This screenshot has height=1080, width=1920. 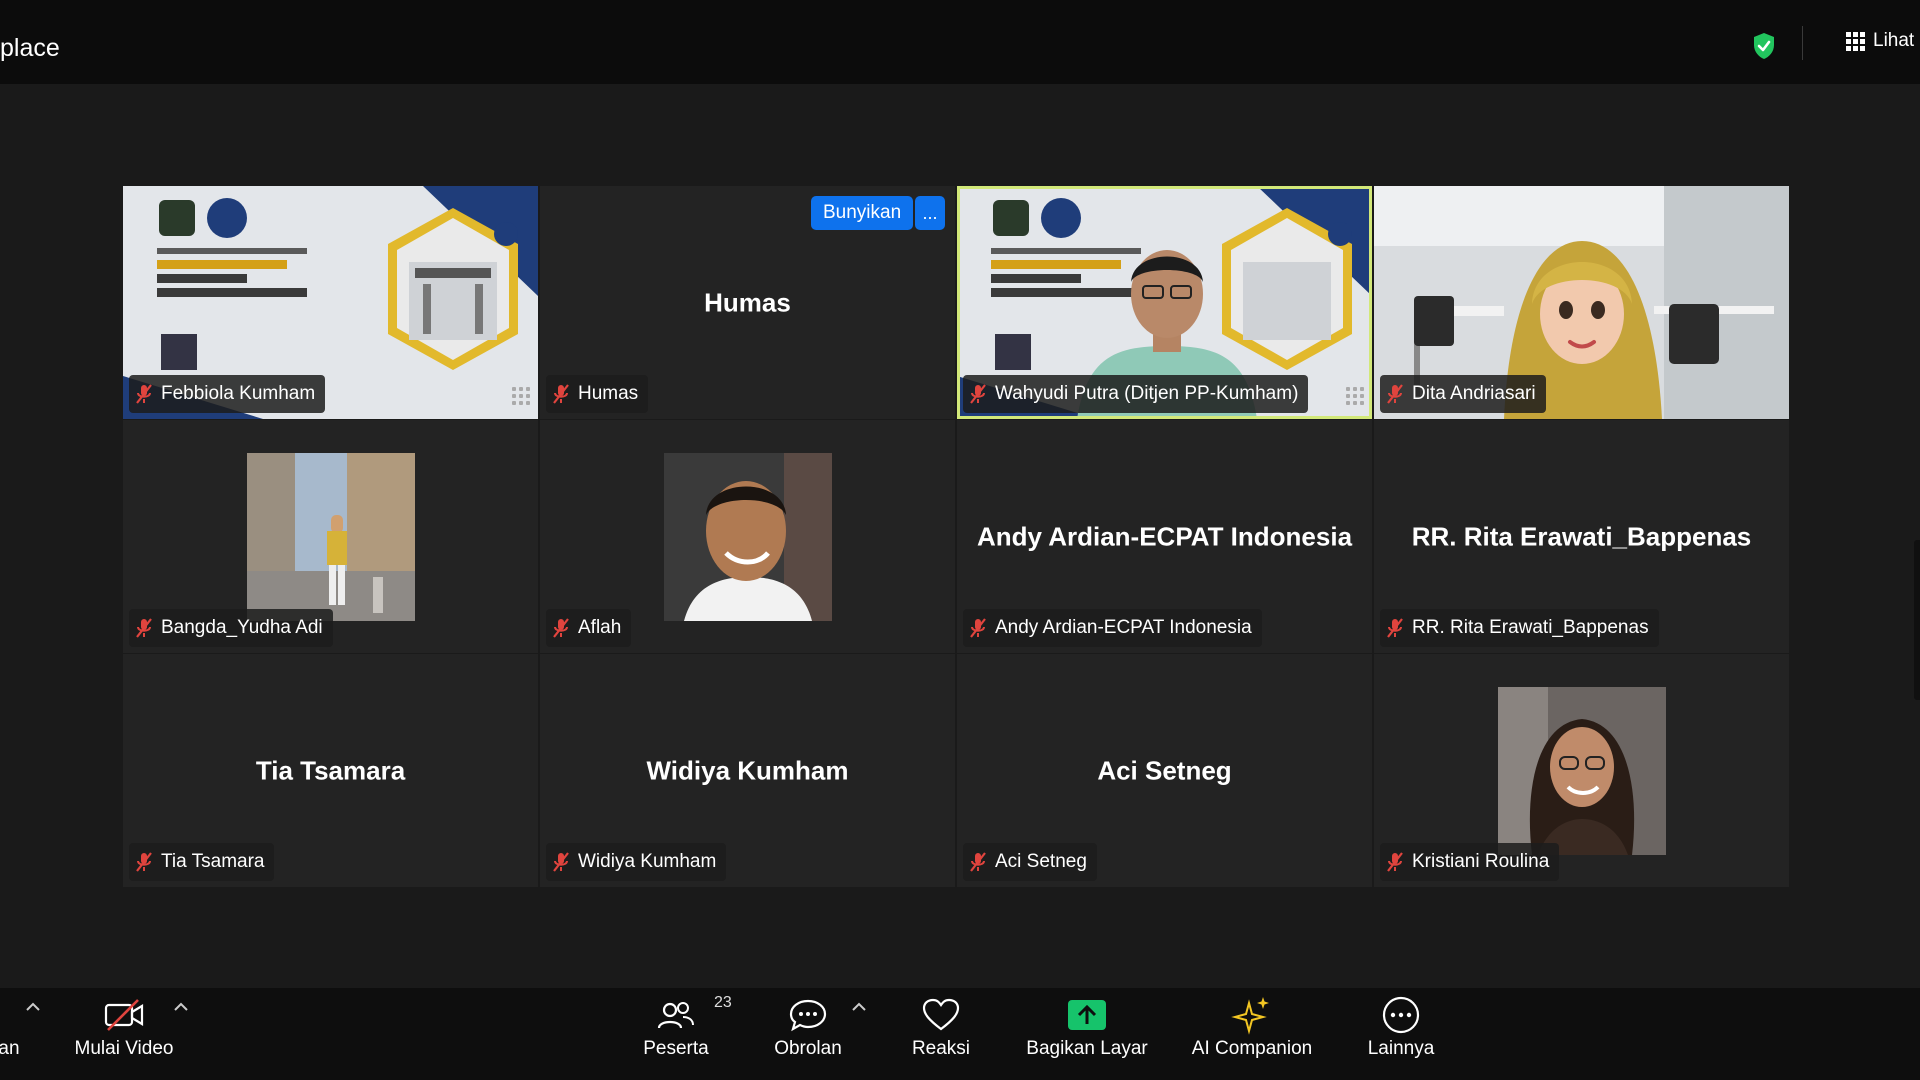 I want to click on participants-icon, so click(x=675, y=1015).